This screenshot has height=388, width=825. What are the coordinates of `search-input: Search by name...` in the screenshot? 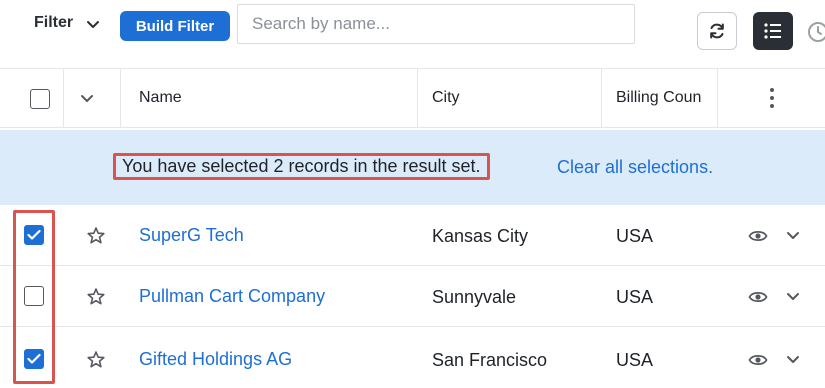 It's located at (436, 24).